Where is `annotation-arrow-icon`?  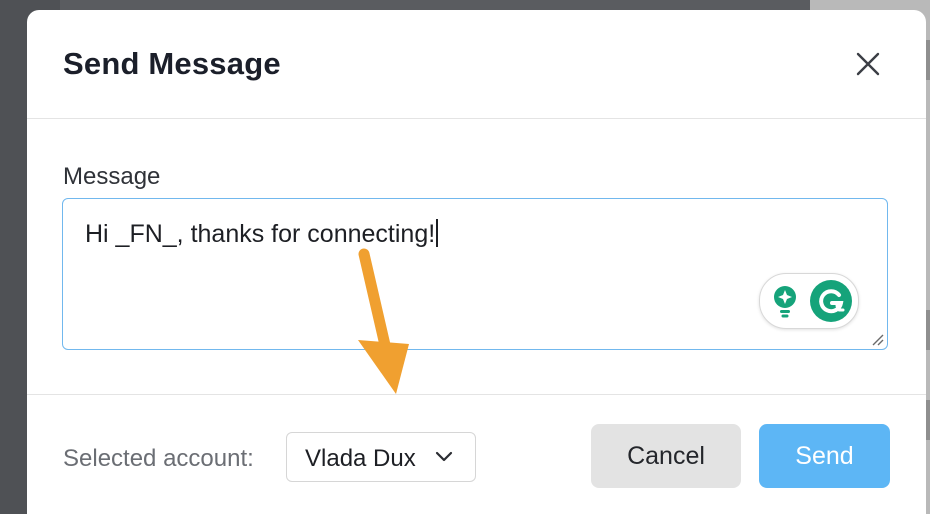 annotation-arrow-icon is located at coordinates (383, 321).